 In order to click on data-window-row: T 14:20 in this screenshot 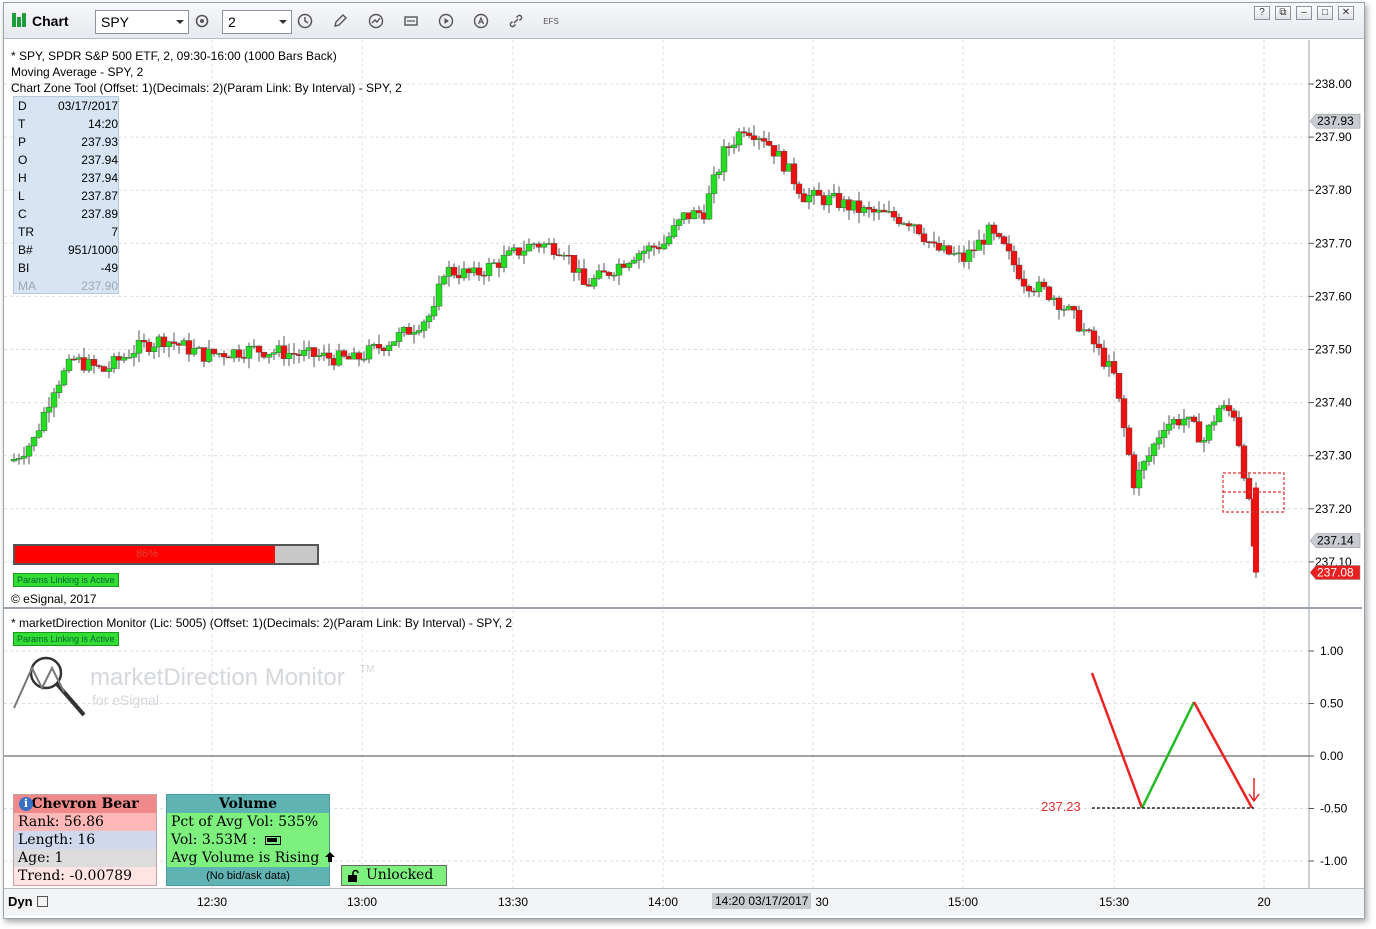, I will do `click(67, 124)`.